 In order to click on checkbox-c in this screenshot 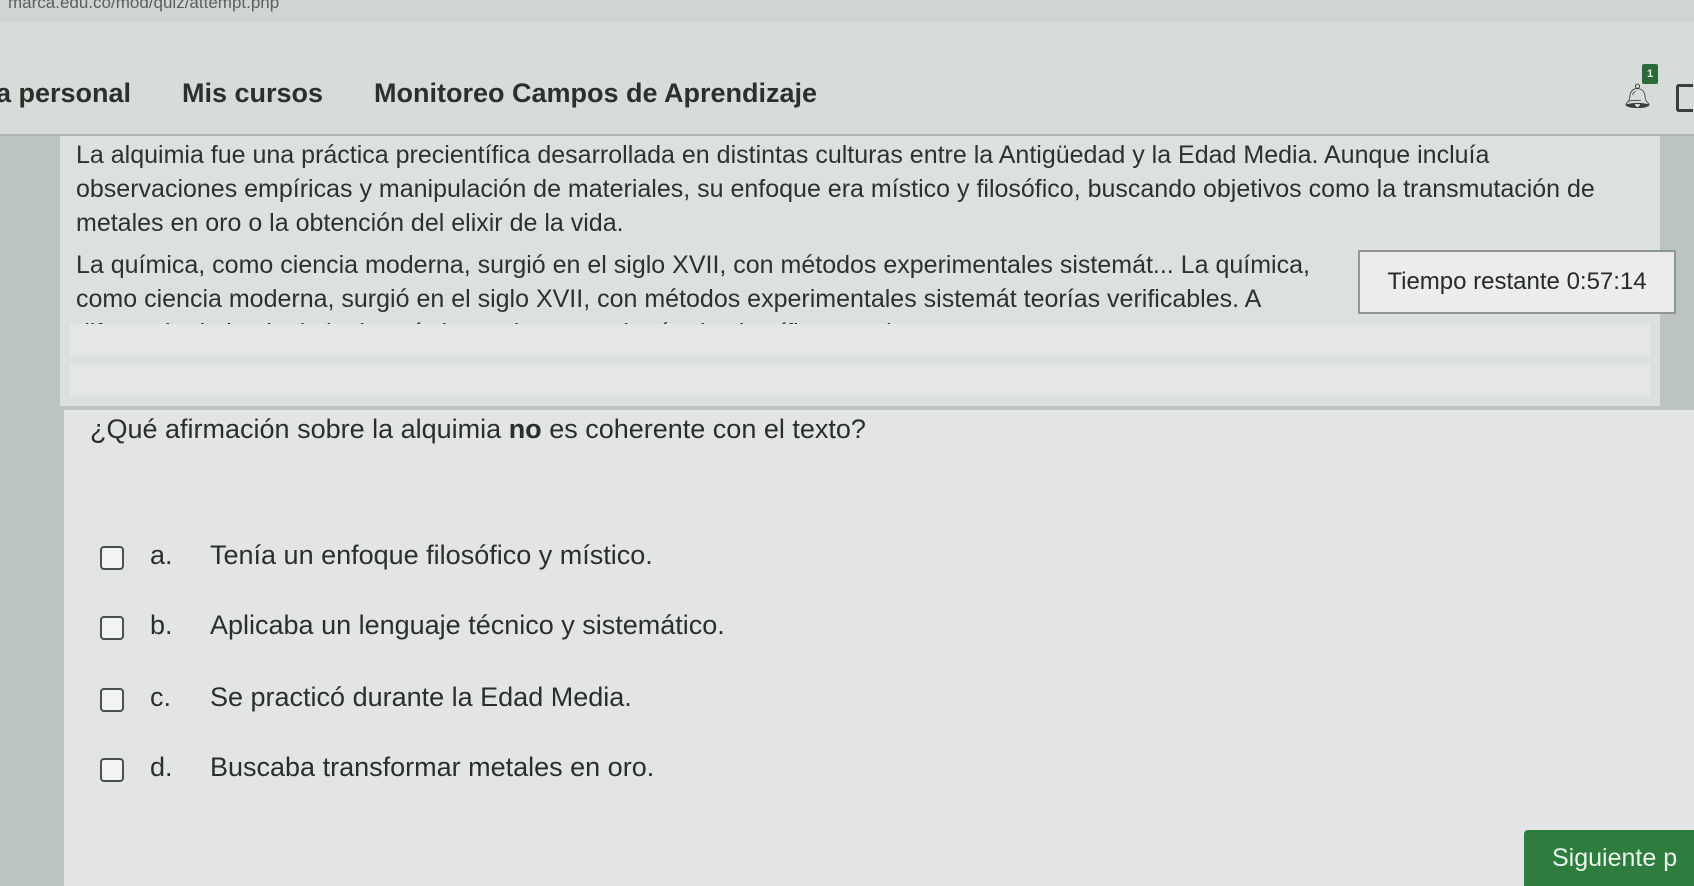, I will do `click(112, 700)`.